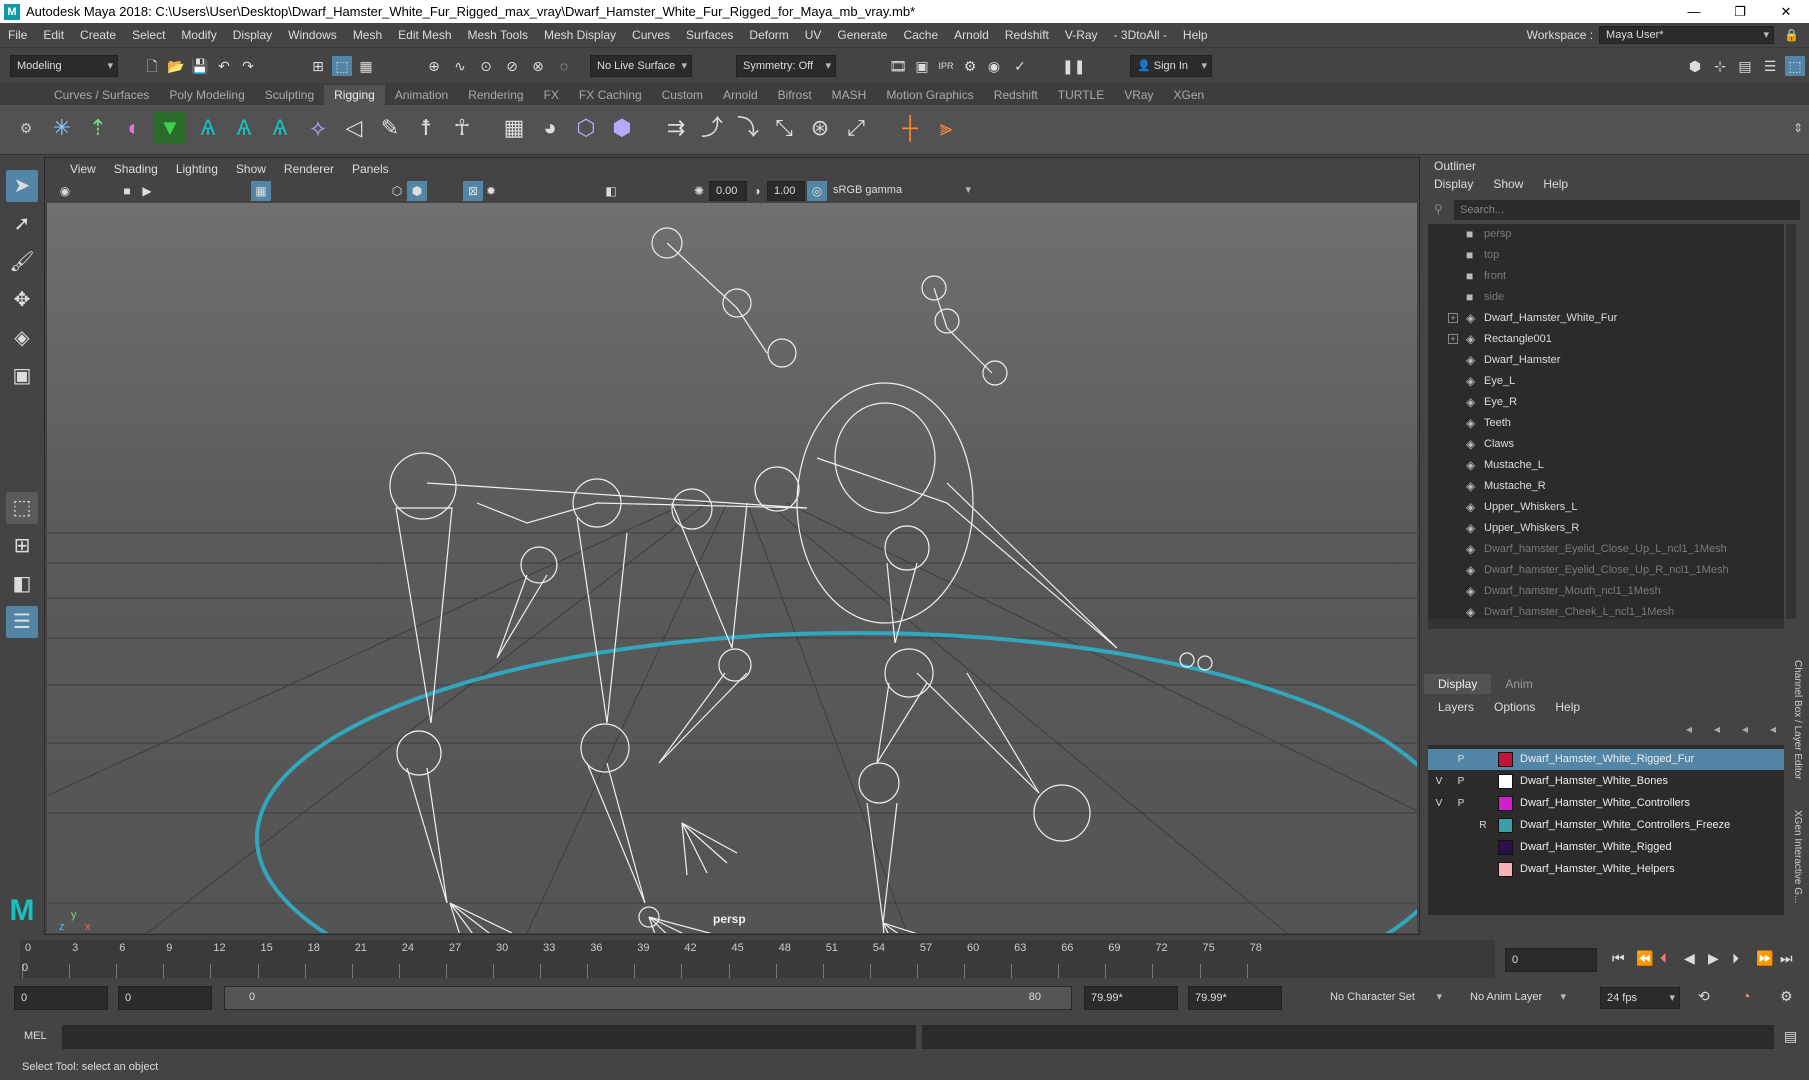 This screenshot has height=1080, width=1809. I want to click on layer-color-swatch, so click(1505, 869).